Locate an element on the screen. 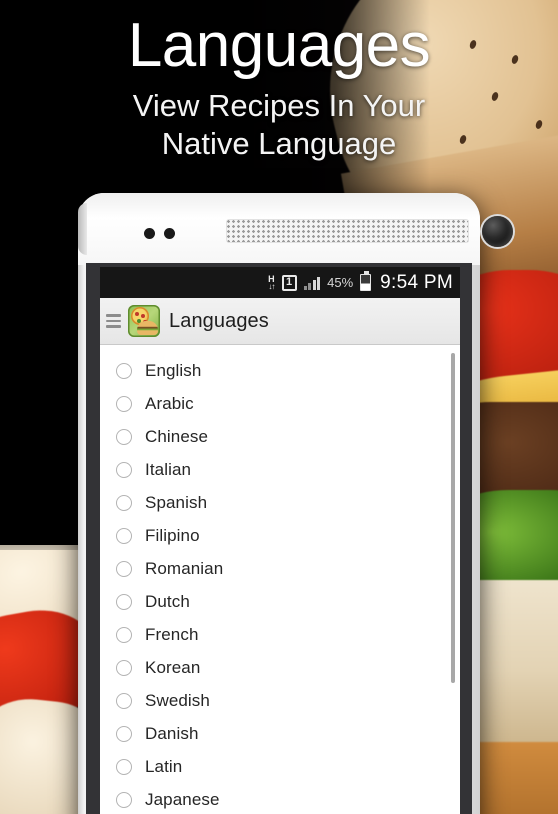 The image size is (558, 814). list-item: Korean is located at coordinates (280, 667).